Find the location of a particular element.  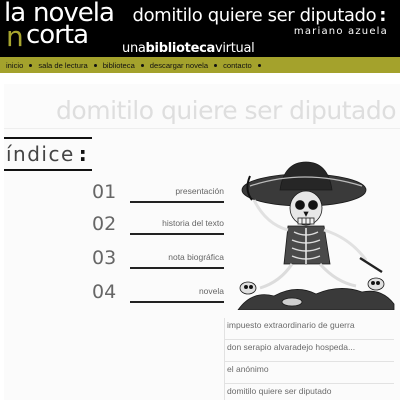

chapter-link: impuesto extraordinario de guerra is located at coordinates (309, 329).